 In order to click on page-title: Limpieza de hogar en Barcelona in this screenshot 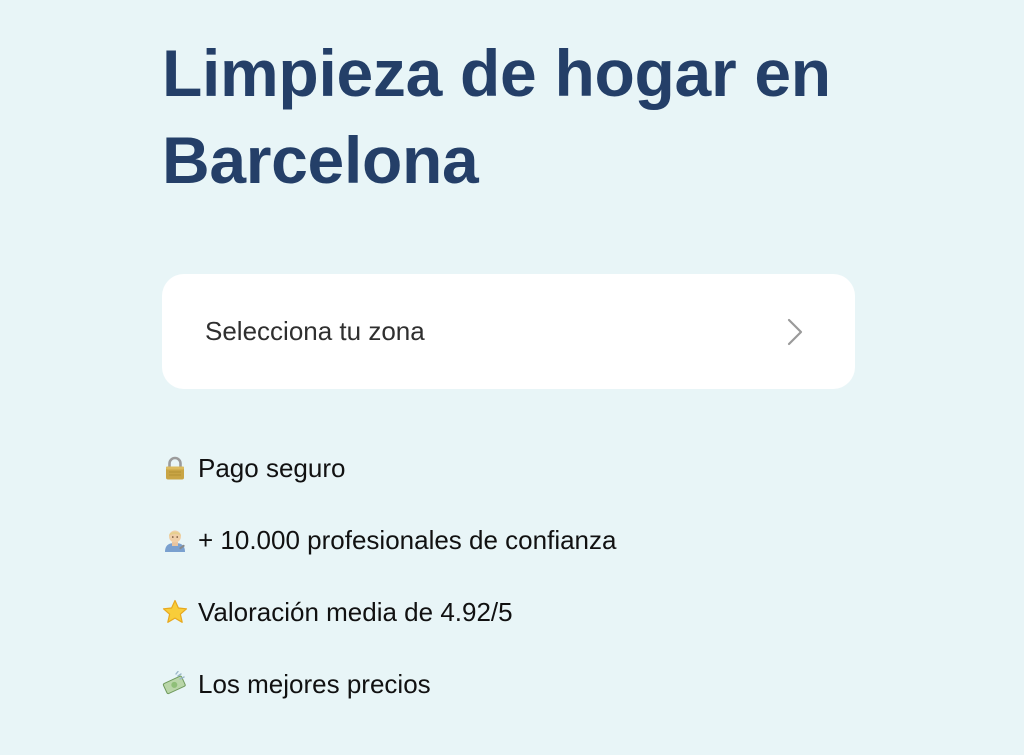, I will do `click(496, 116)`.